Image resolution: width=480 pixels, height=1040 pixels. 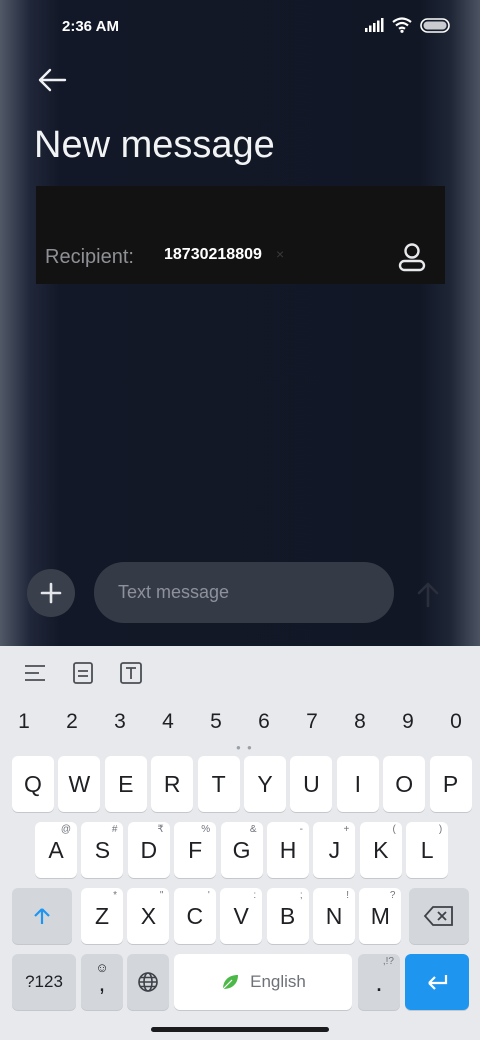 What do you see at coordinates (428, 594) in the screenshot?
I see `send-arrow-icon` at bounding box center [428, 594].